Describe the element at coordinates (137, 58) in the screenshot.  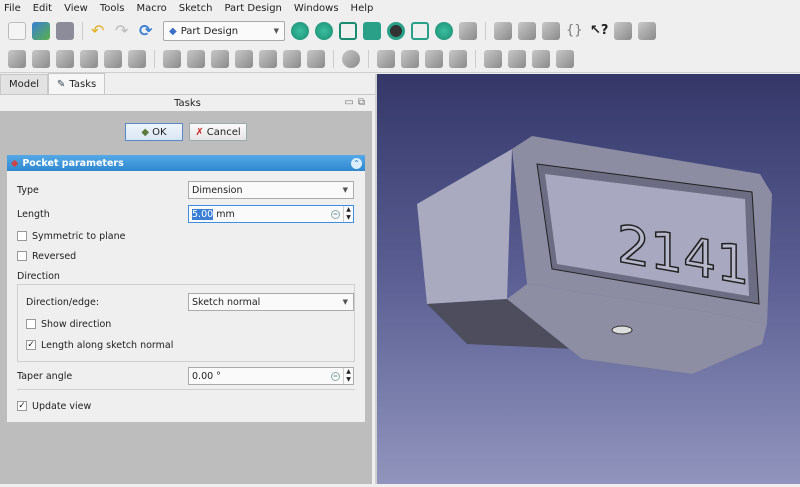
I see `datum-icon` at that location.